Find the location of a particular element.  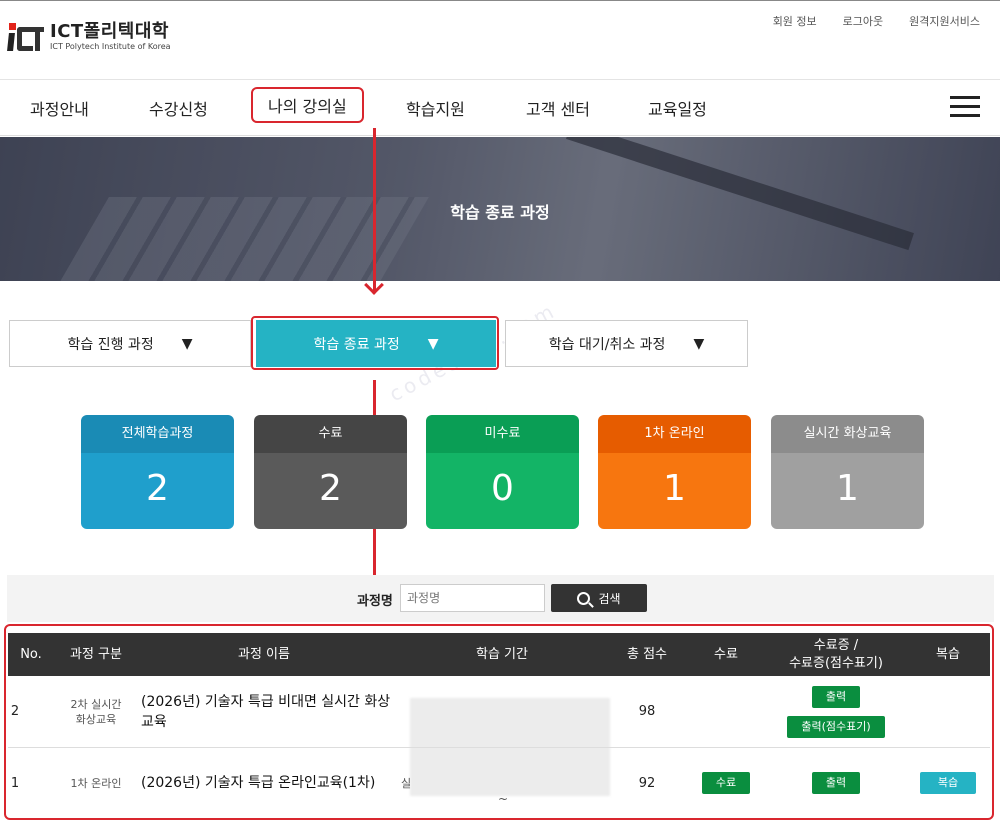

row-name-cell: (2026년) 기술자 특급 비대면 실시간 화상교육 is located at coordinates (268, 711).